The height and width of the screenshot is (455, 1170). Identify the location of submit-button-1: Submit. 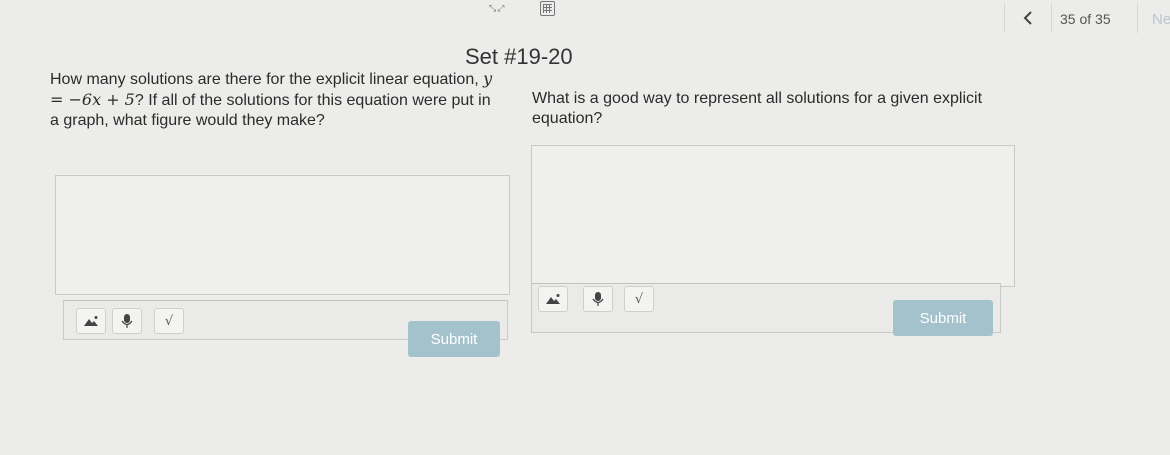
(454, 339).